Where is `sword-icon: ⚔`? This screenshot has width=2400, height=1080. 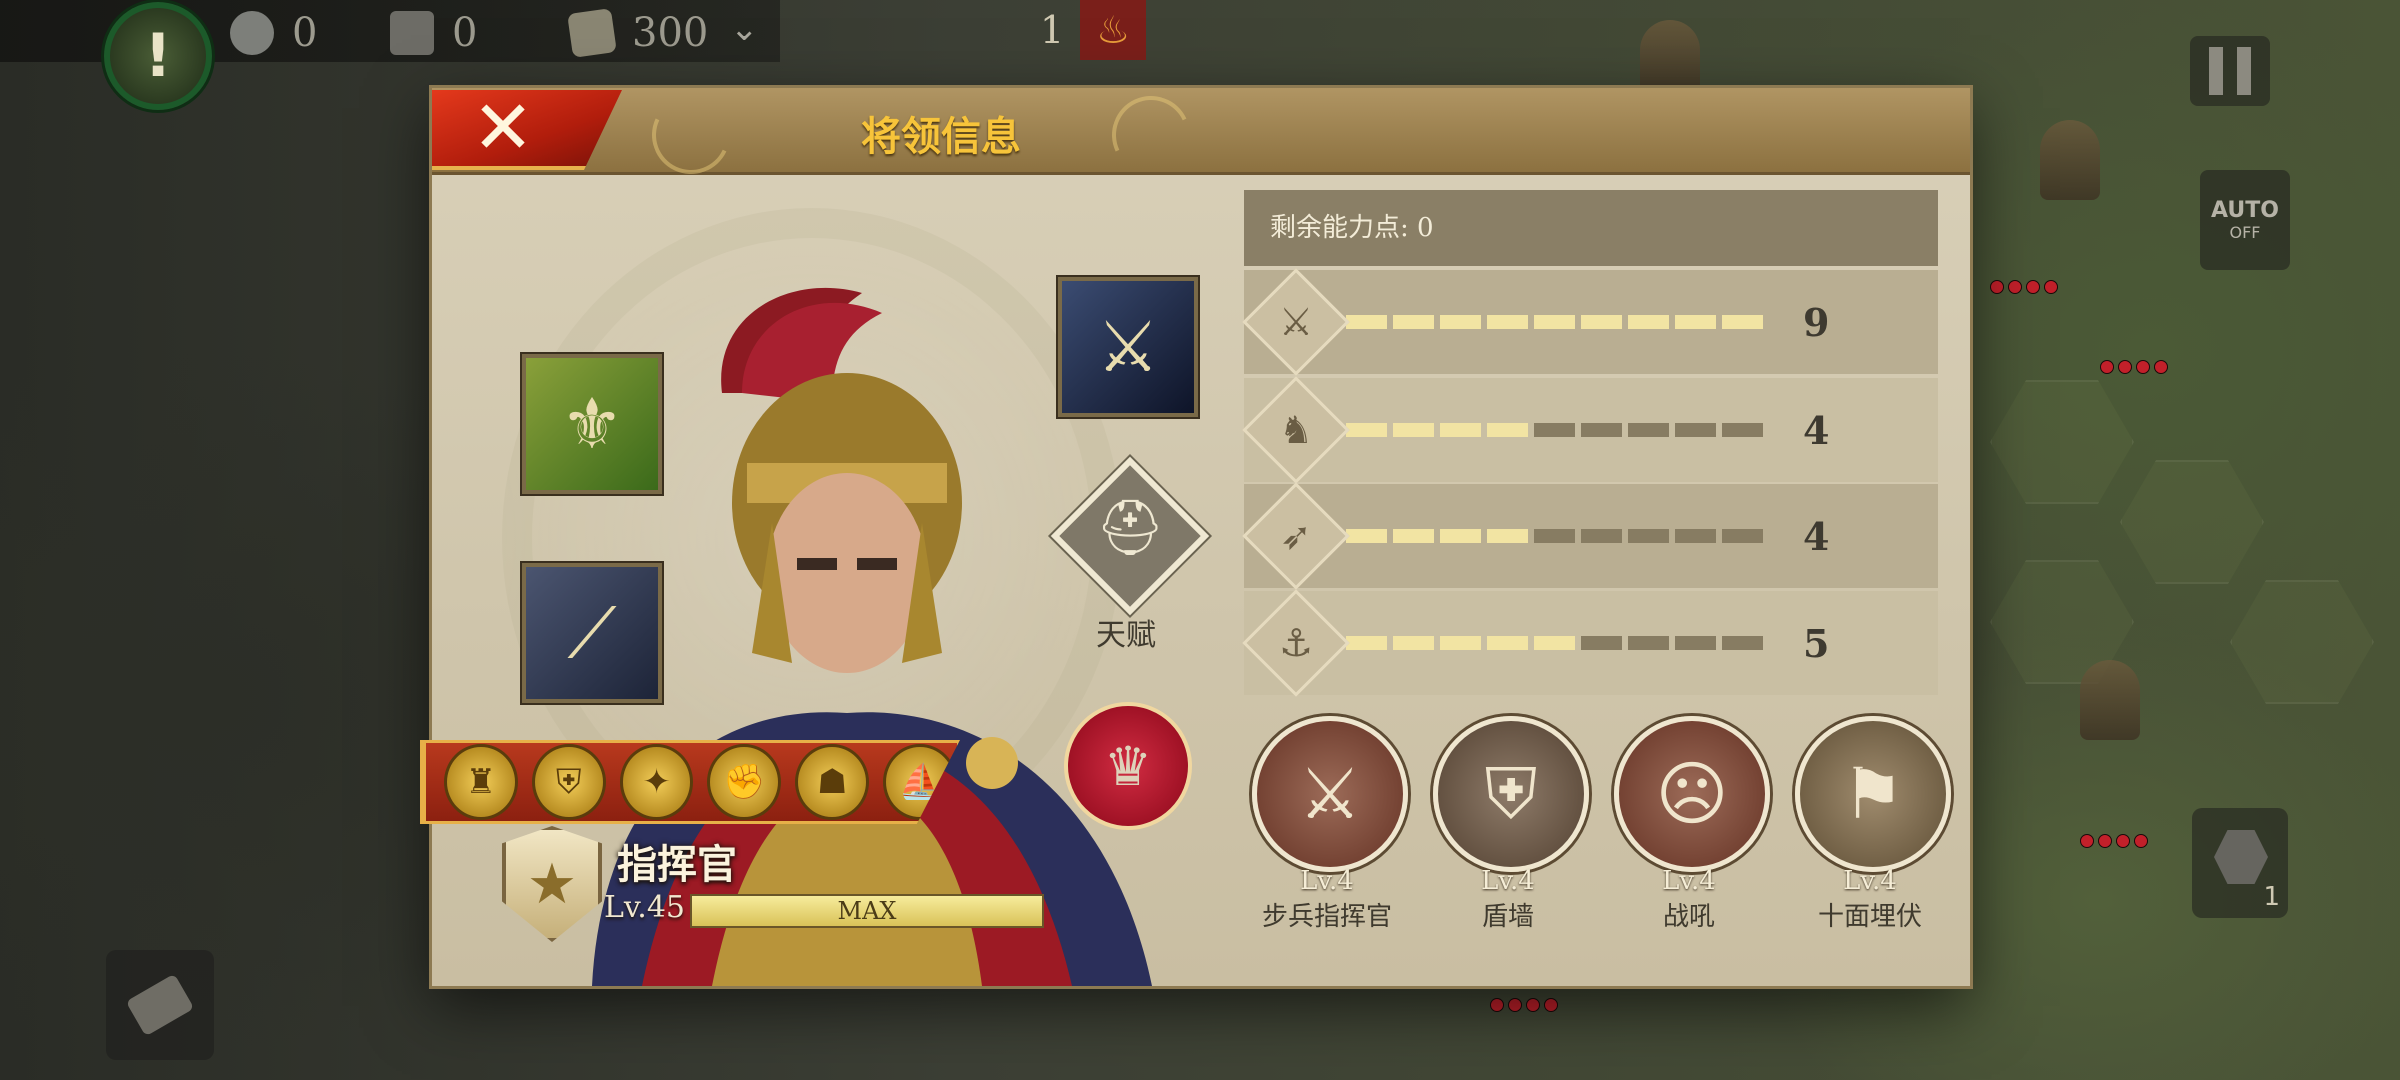 sword-icon: ⚔ is located at coordinates (1128, 347).